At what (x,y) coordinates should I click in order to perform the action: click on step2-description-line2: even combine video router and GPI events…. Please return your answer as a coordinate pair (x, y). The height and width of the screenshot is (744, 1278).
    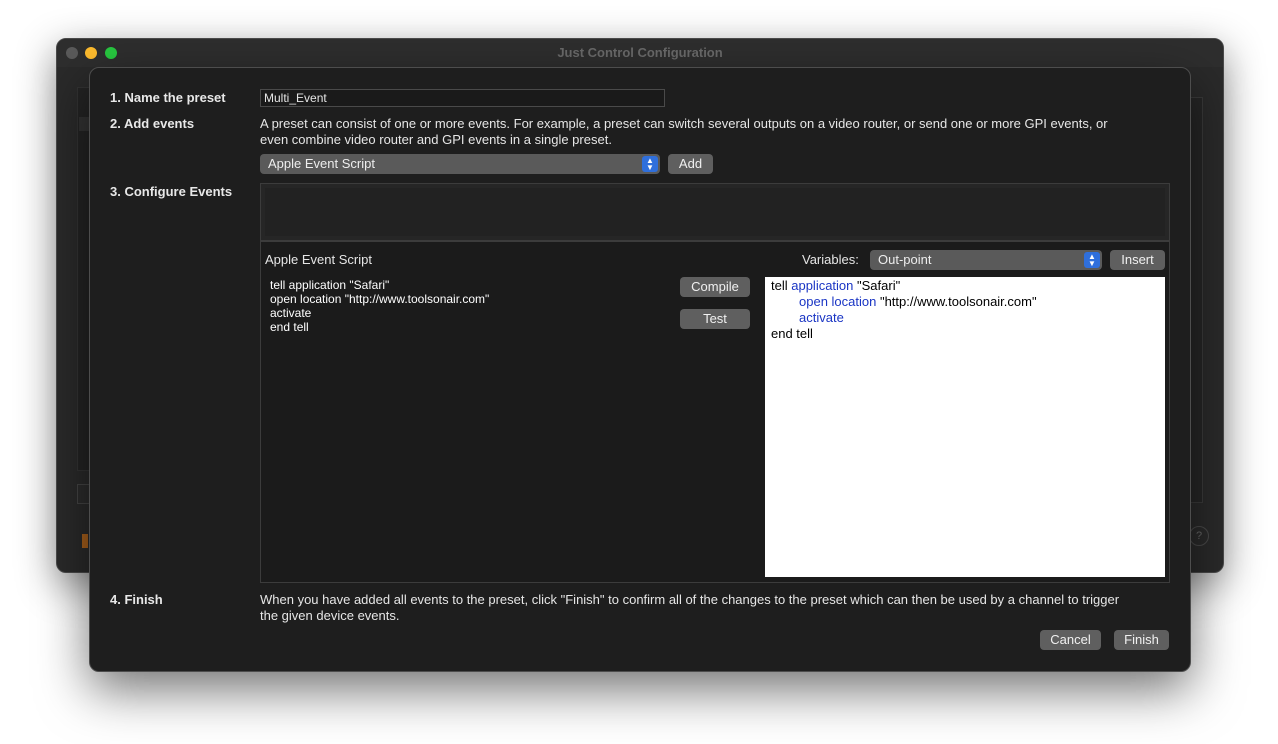
    Looking at the image, I should click on (436, 139).